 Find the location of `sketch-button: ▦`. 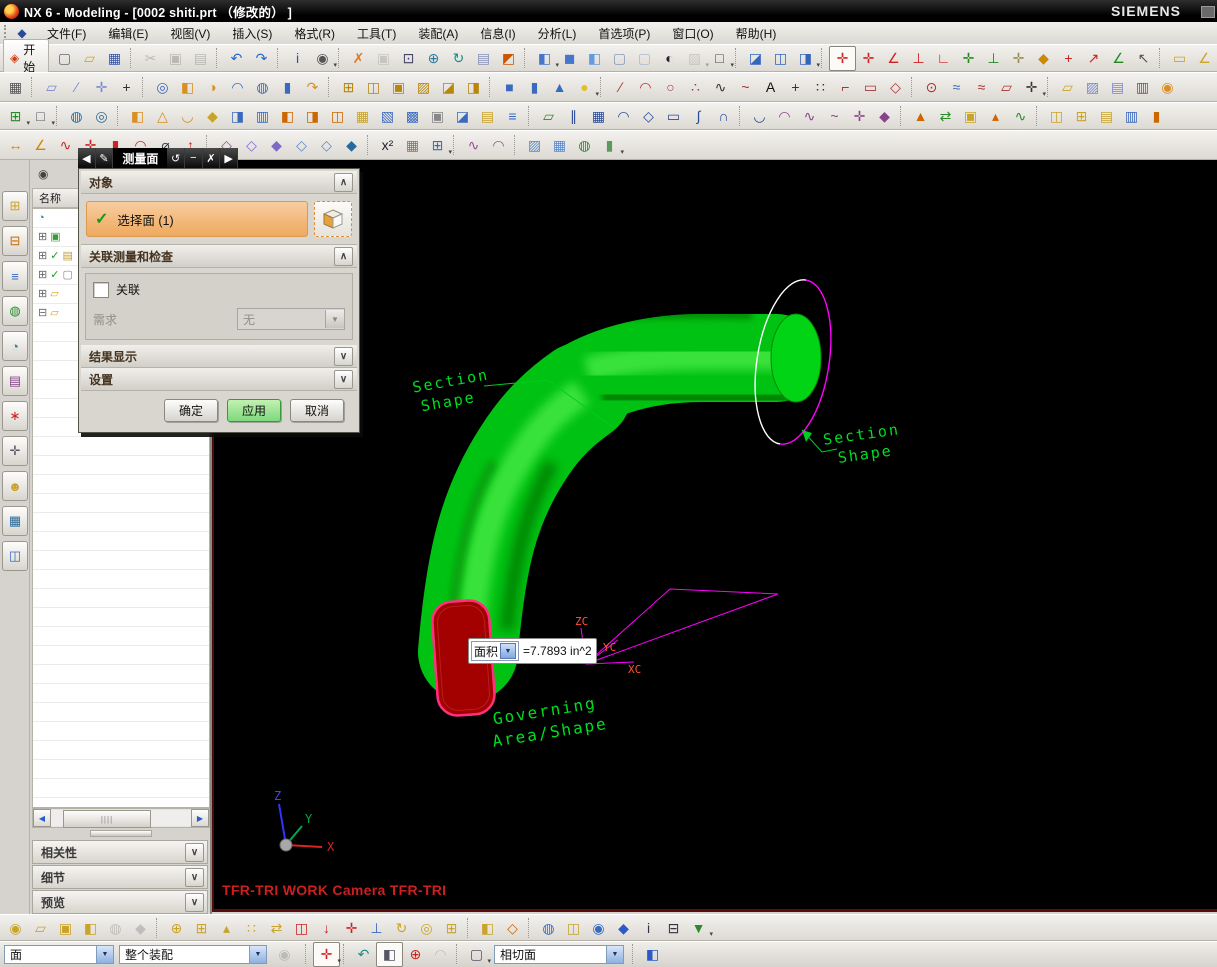

sketch-button: ▦ is located at coordinates (15, 87).